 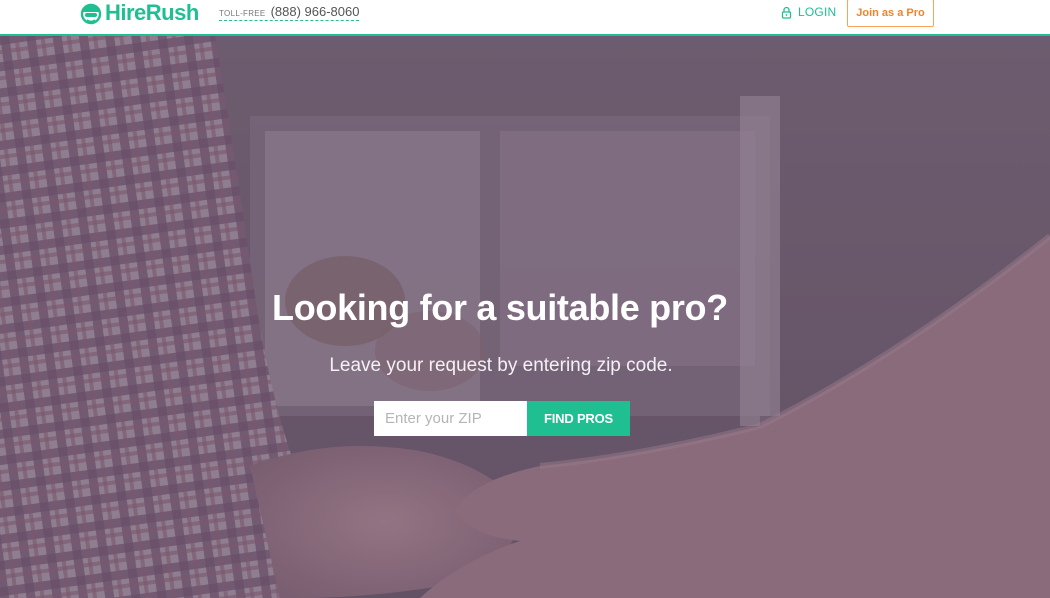 What do you see at coordinates (890, 13) in the screenshot?
I see `join-as-pro-button: Join as a Pro` at bounding box center [890, 13].